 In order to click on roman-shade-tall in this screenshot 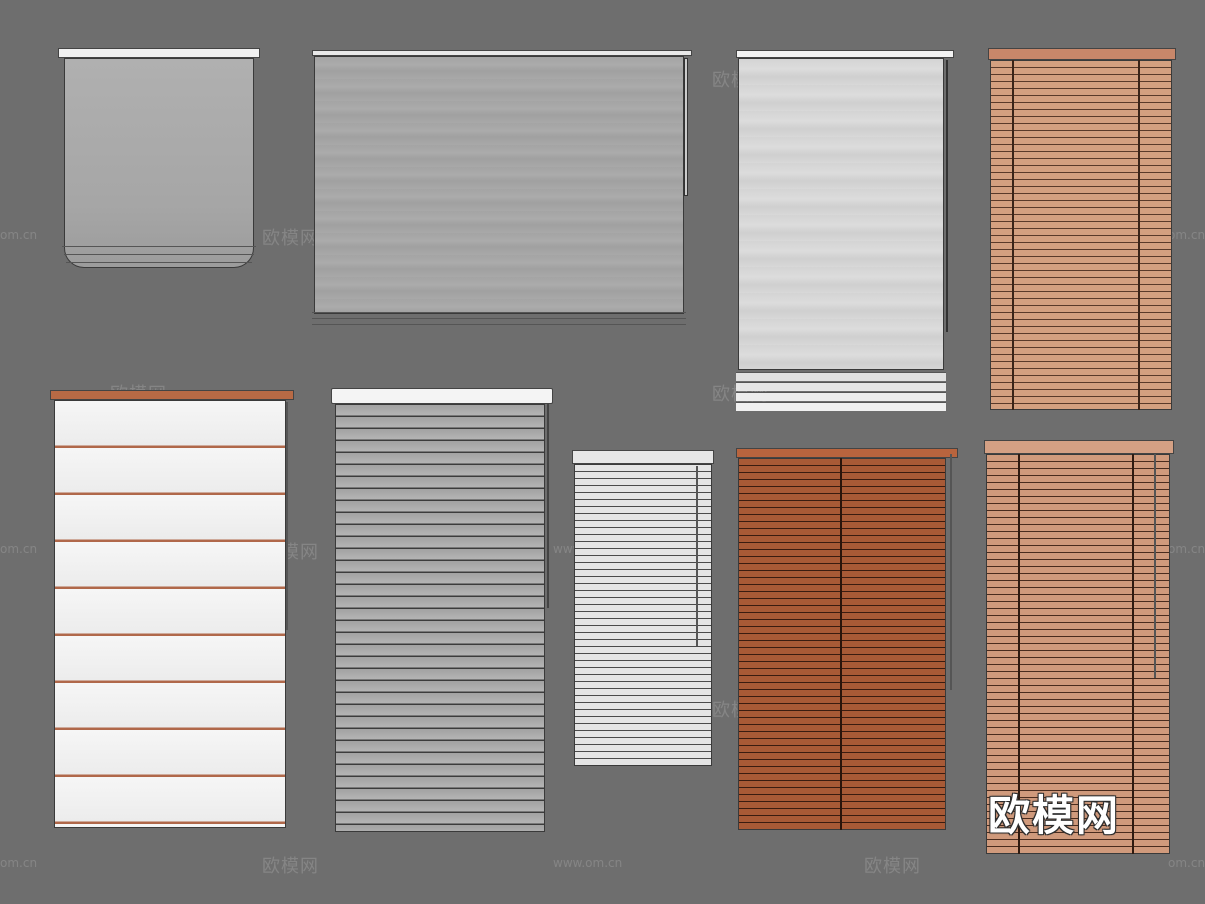, I will do `click(845, 231)`.